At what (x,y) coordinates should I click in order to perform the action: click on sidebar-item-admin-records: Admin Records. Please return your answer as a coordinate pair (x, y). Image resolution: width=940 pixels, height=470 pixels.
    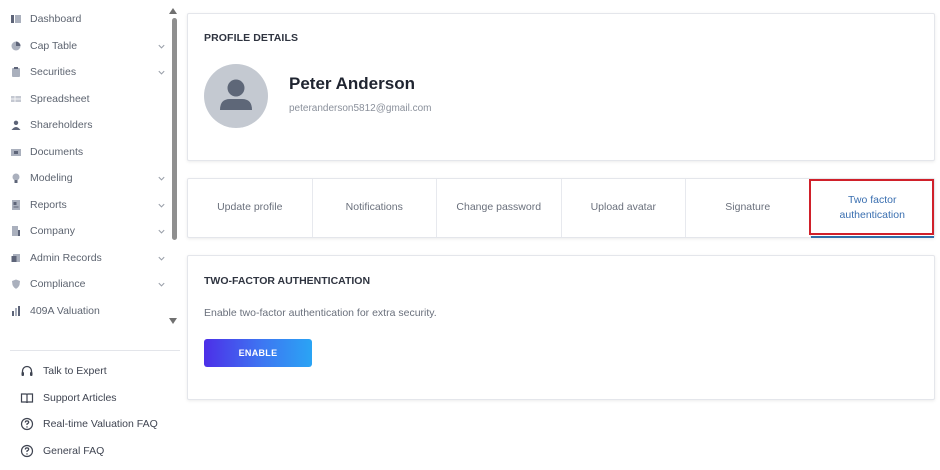
    Looking at the image, I should click on (86, 258).